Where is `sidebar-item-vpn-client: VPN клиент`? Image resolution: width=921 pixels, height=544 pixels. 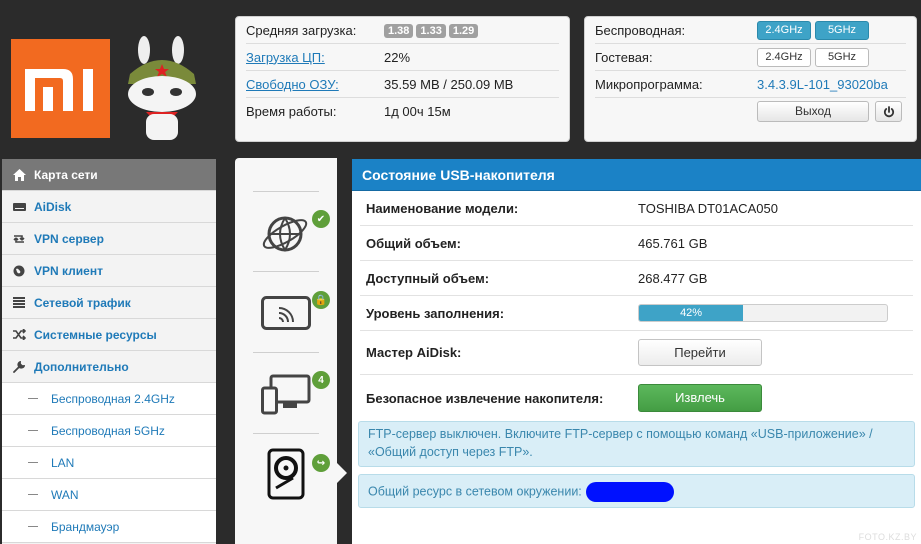
sidebar-item-vpn-client: VPN клиент is located at coordinates (109, 271).